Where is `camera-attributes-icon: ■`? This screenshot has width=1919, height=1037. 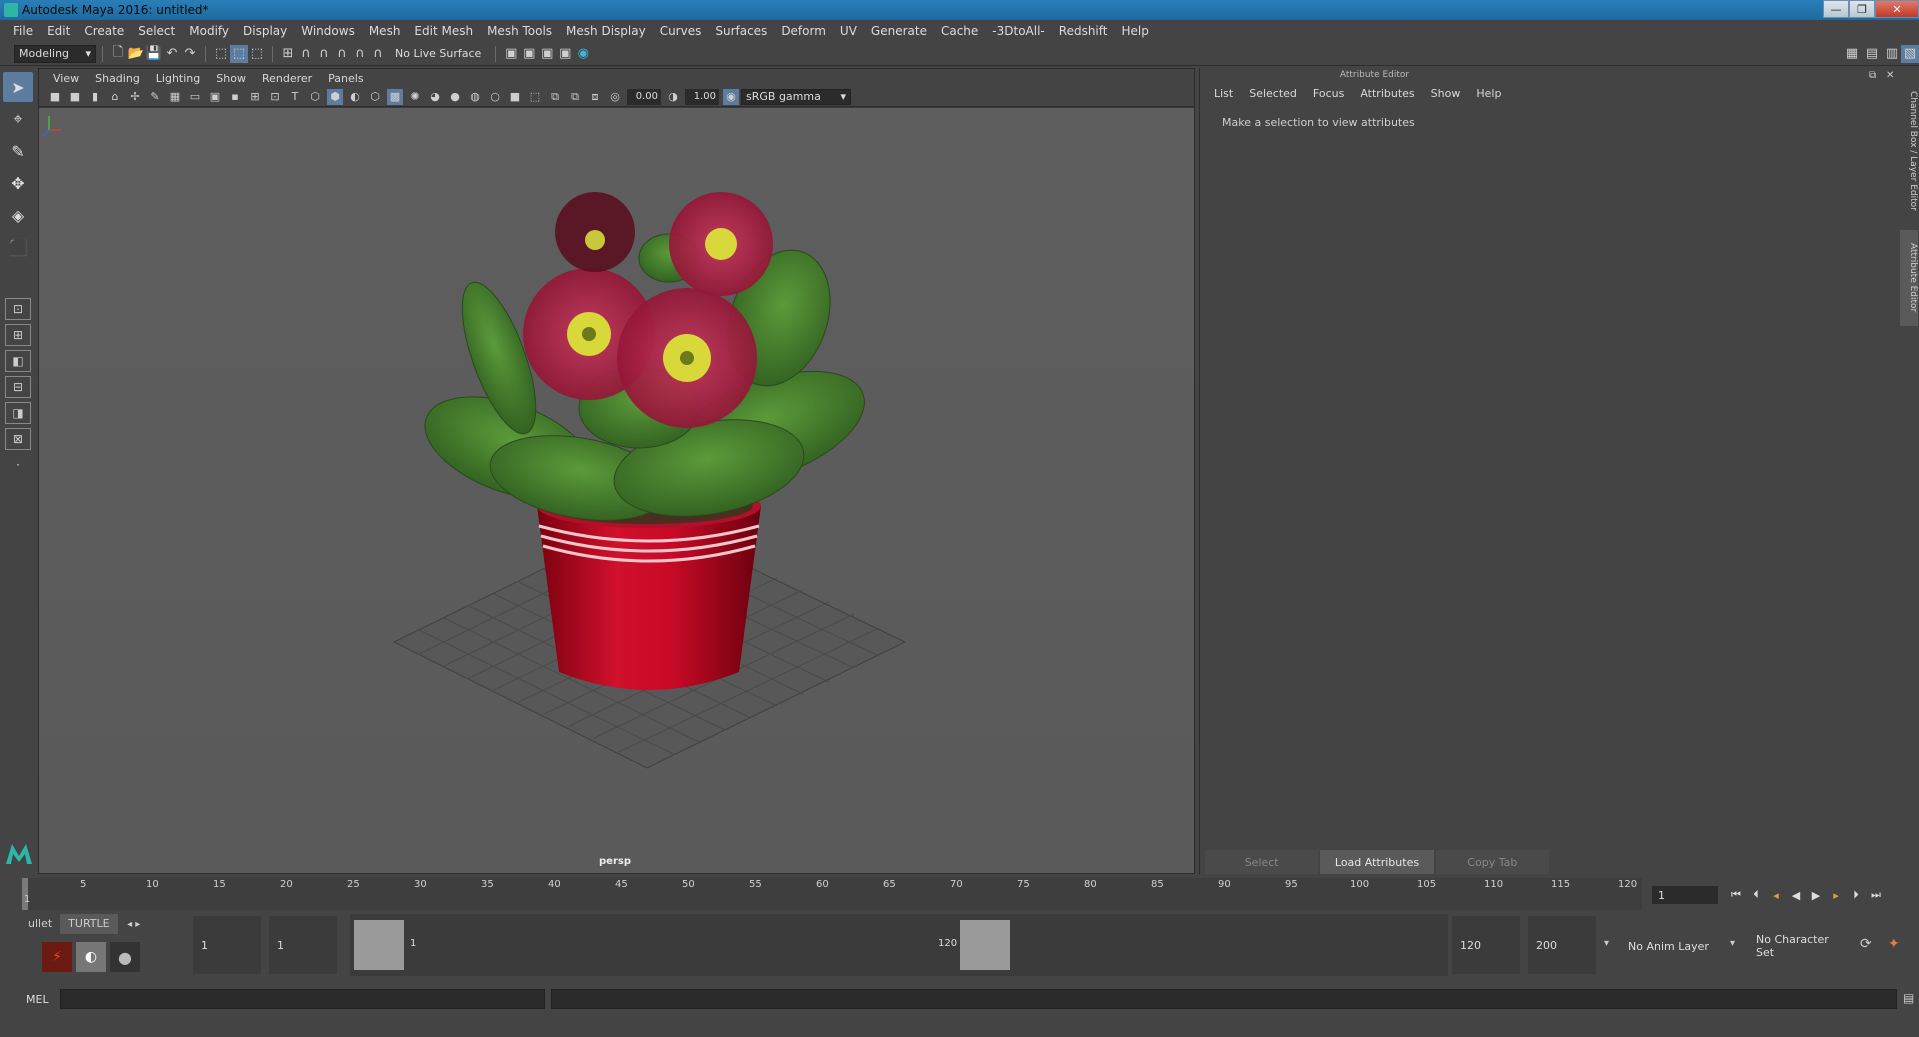
camera-attributes-icon: ■ is located at coordinates (75, 97).